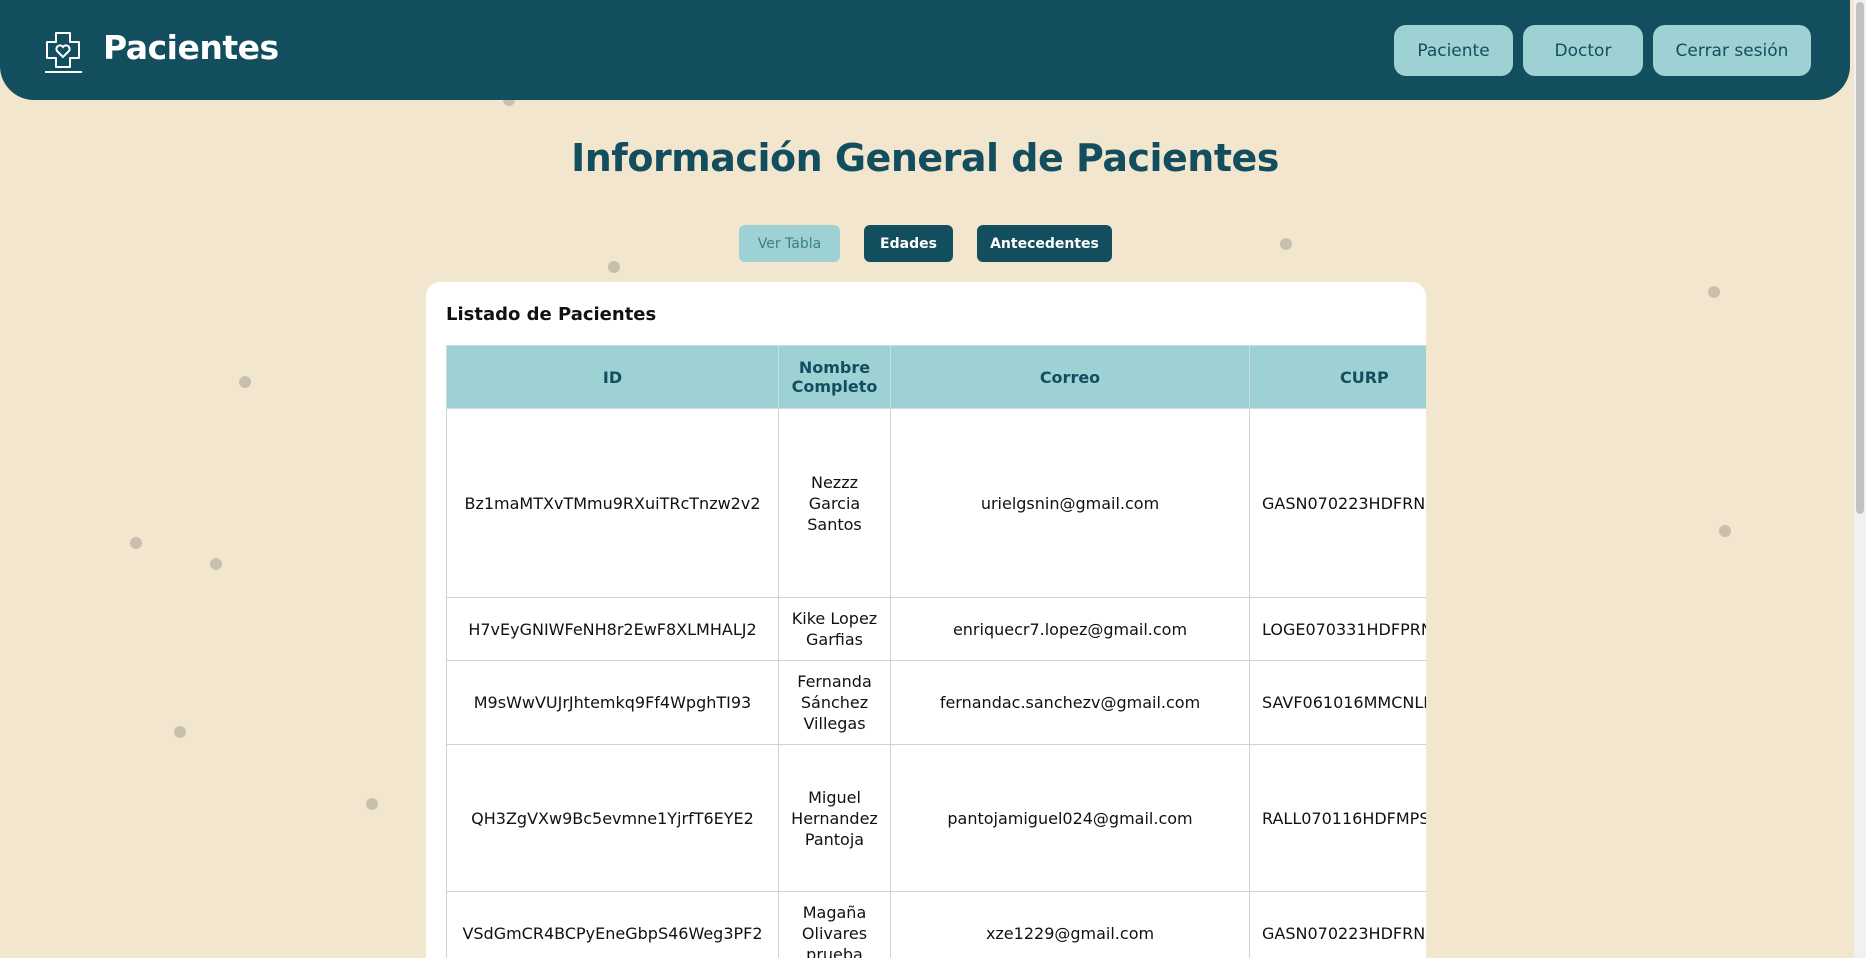 The image size is (1866, 958). Describe the element at coordinates (925, 50) in the screenshot. I see `top-navbar: Pacientes Paciente Doctor Cerrar sesión` at that location.